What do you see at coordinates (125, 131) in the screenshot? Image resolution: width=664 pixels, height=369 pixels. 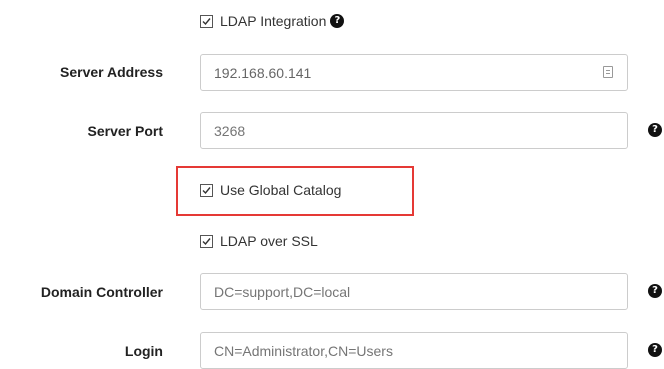 I see `server-port-label: Server Port` at bounding box center [125, 131].